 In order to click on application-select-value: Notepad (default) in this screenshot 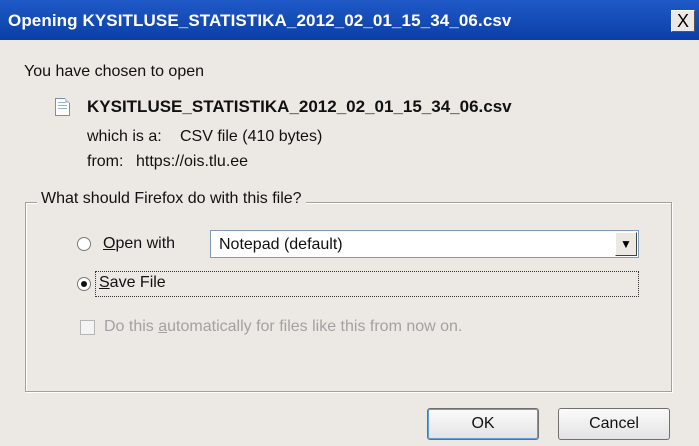, I will do `click(281, 244)`.